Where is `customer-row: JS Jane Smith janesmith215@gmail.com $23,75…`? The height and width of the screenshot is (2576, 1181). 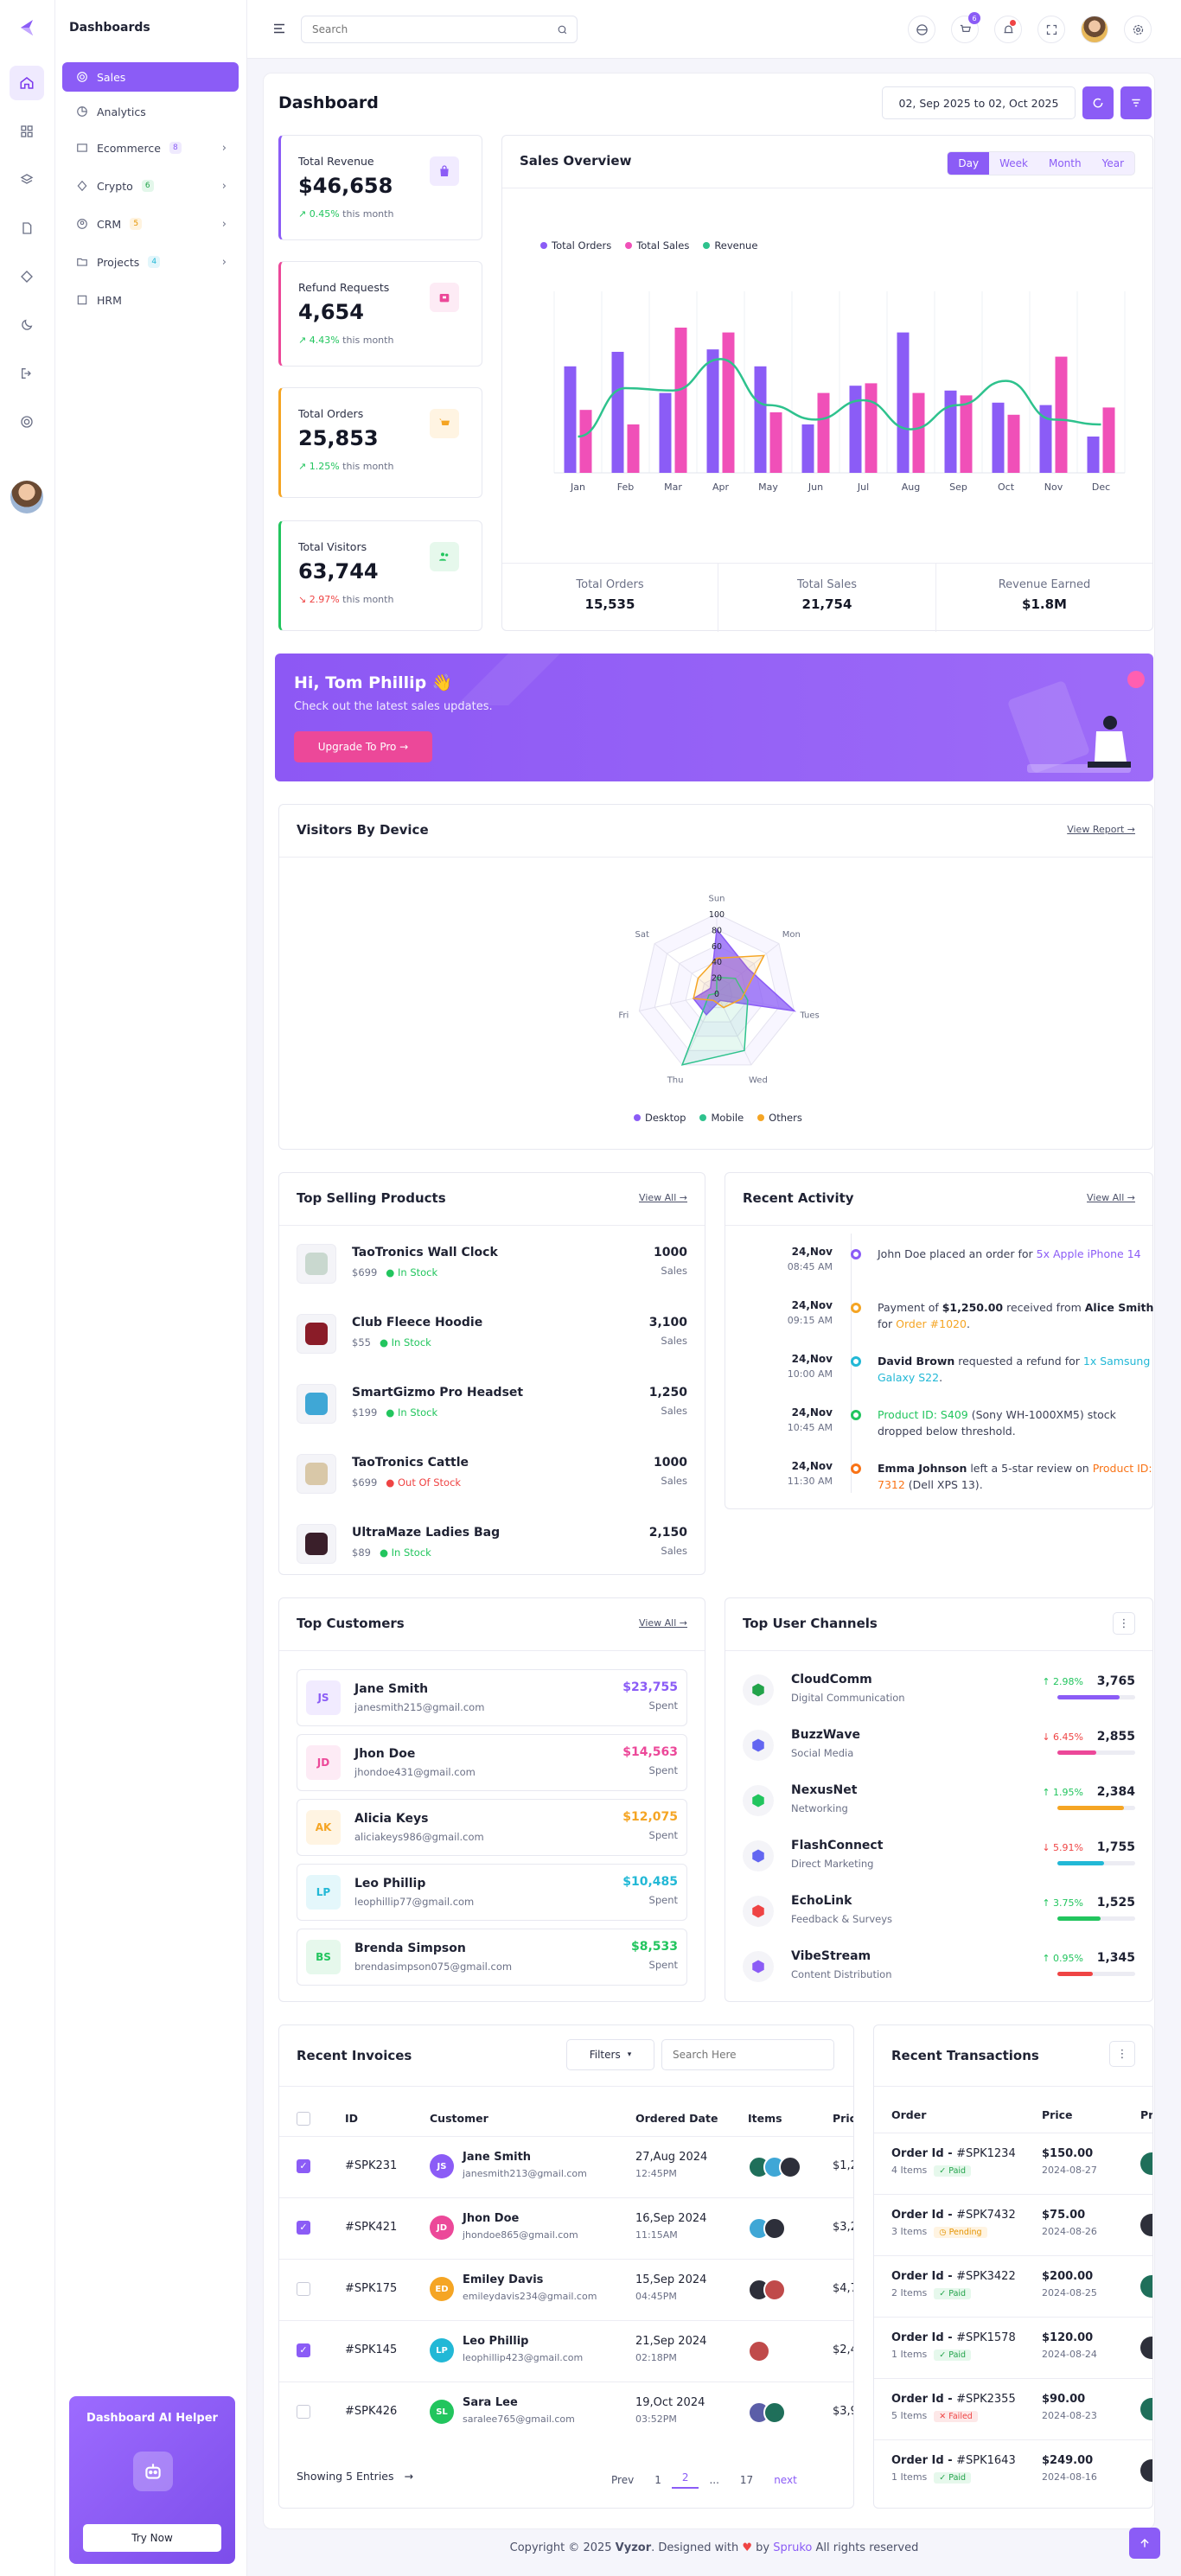
customer-row: JS Jane Smith janesmith215@gmail.com $23,75… is located at coordinates (492, 1697).